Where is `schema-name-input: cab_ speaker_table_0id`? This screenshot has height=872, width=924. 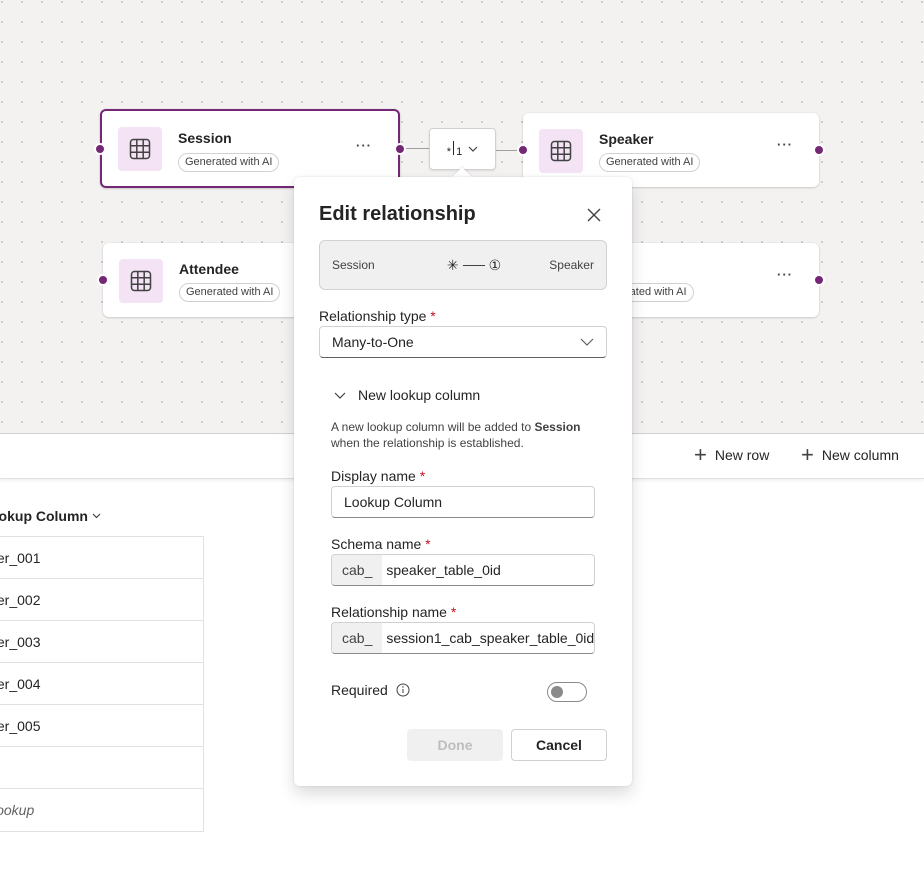
schema-name-input: cab_ speaker_table_0id is located at coordinates (463, 570).